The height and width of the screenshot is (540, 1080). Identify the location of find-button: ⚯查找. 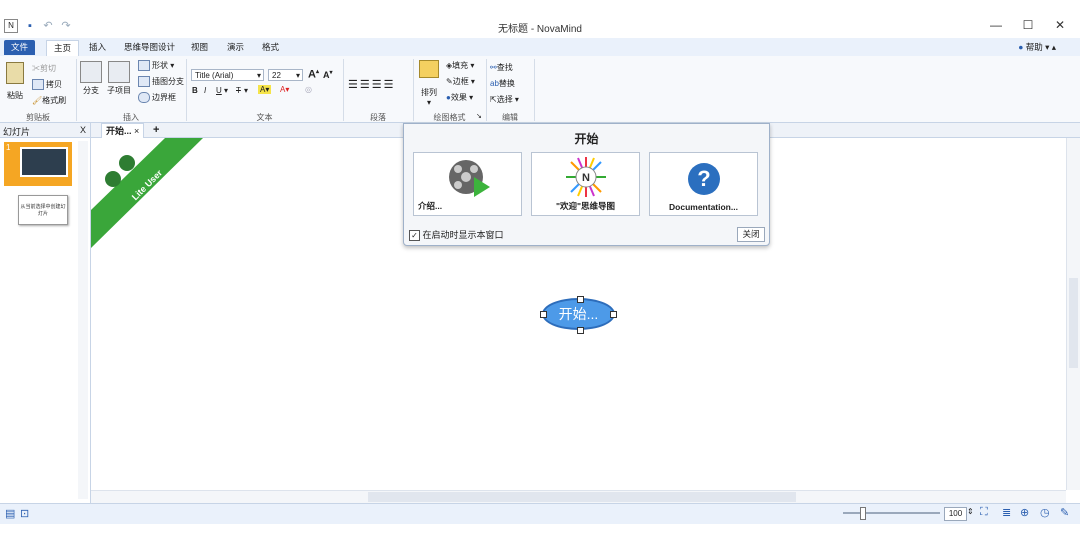
(501, 67).